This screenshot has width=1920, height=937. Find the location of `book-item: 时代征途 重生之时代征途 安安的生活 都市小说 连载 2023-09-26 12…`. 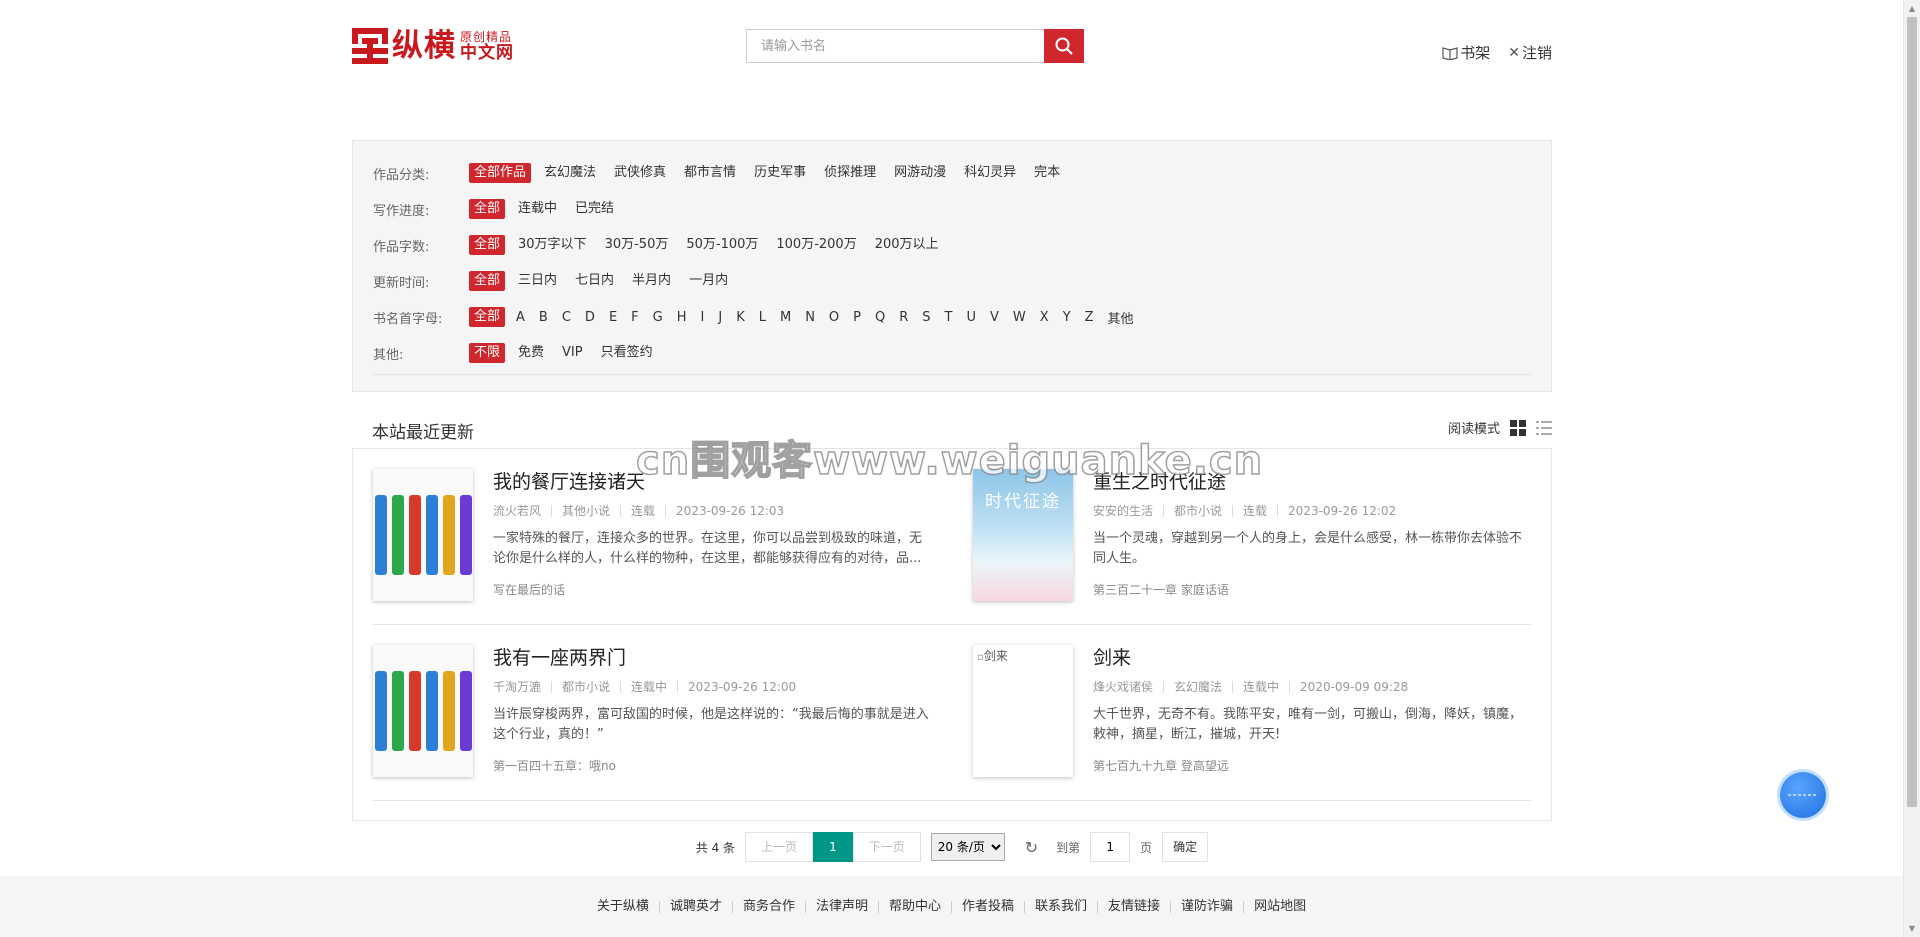

book-item: 时代征途 重生之时代征途 安安的生活 都市小说 连载 2023-09-26 12… is located at coordinates (1253, 537).